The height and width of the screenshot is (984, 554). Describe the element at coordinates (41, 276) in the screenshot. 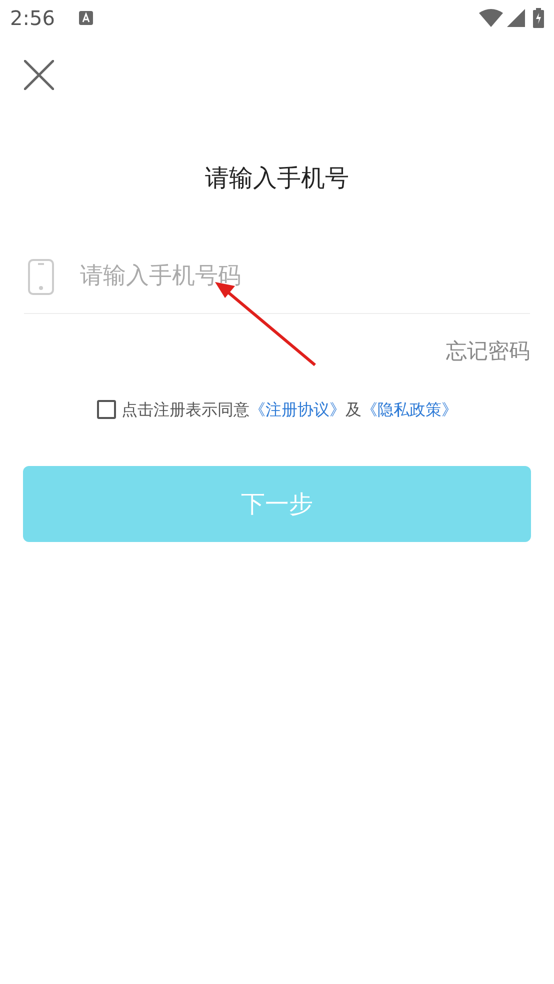

I see `phone-icon` at that location.